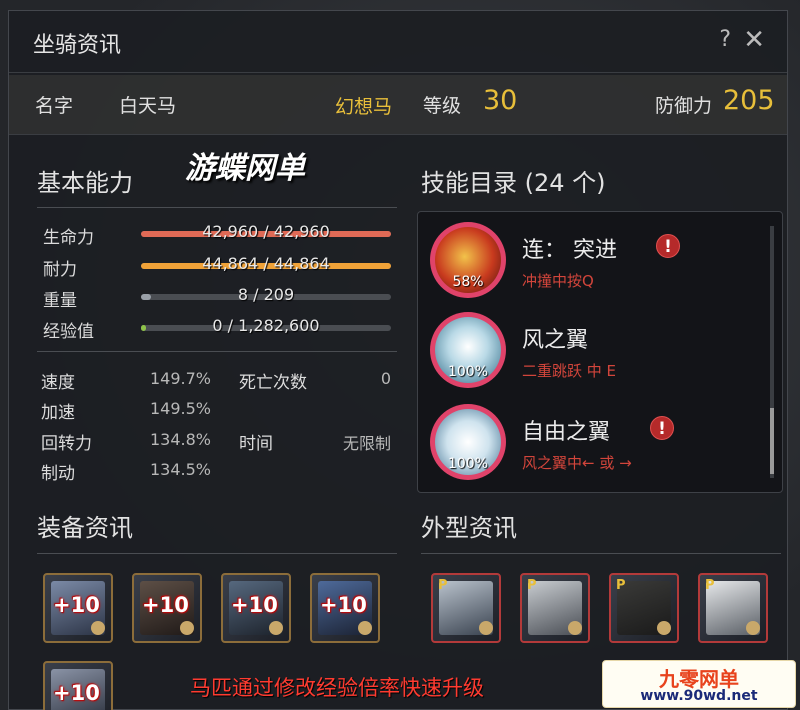 The image size is (800, 710). Describe the element at coordinates (699, 684) in the screenshot. I see `site-logo: 九零网单 www.90wd.net` at that location.